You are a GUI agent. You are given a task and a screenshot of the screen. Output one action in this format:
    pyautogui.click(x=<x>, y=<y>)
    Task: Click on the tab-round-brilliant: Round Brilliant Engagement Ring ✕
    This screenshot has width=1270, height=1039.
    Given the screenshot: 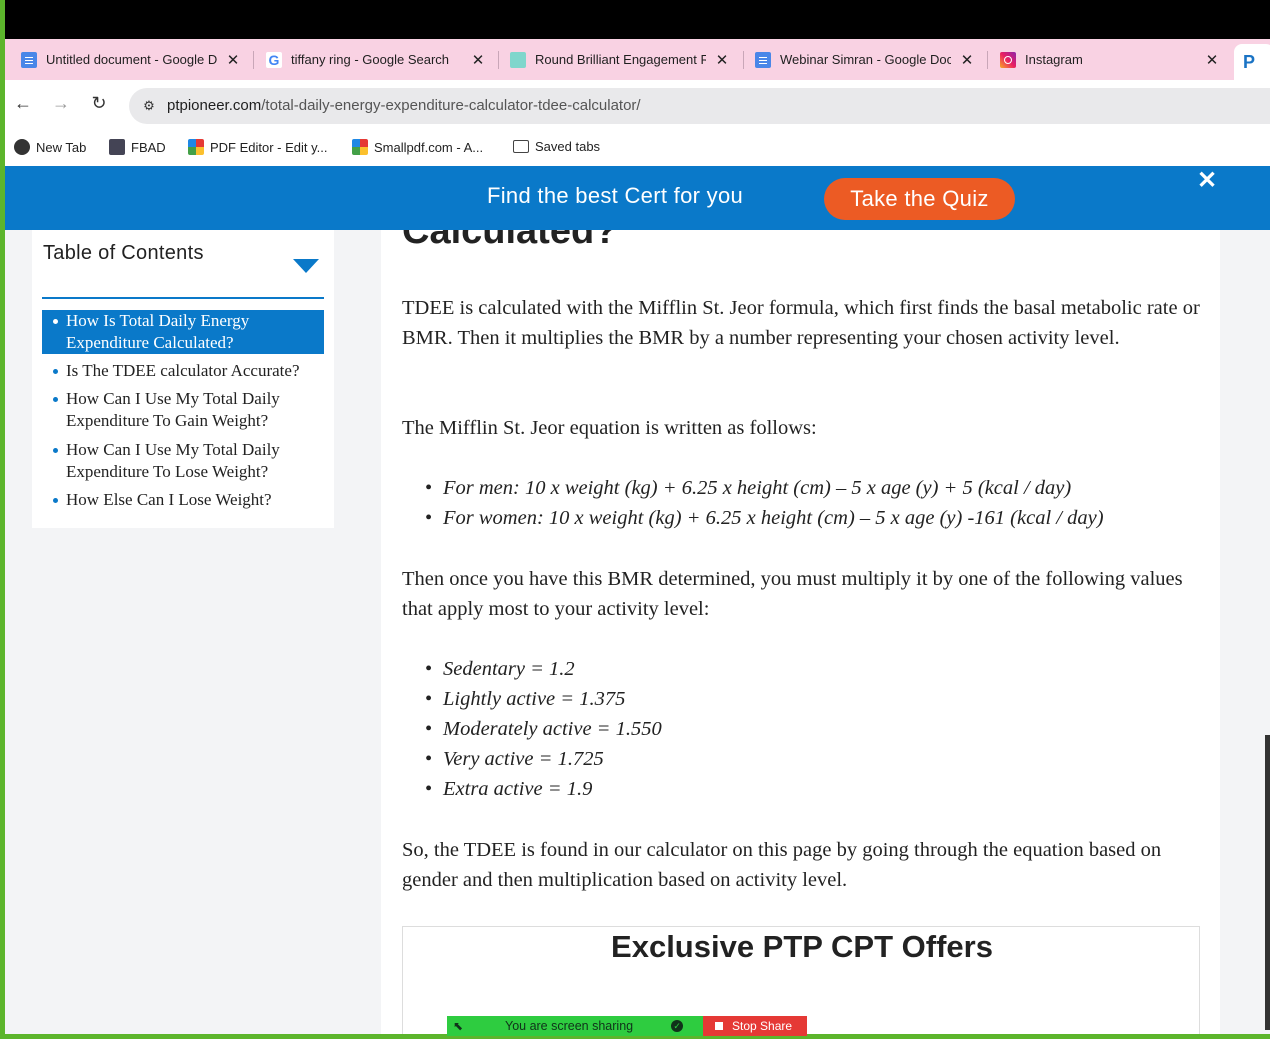 What is the action you would take?
    pyautogui.click(x=621, y=59)
    